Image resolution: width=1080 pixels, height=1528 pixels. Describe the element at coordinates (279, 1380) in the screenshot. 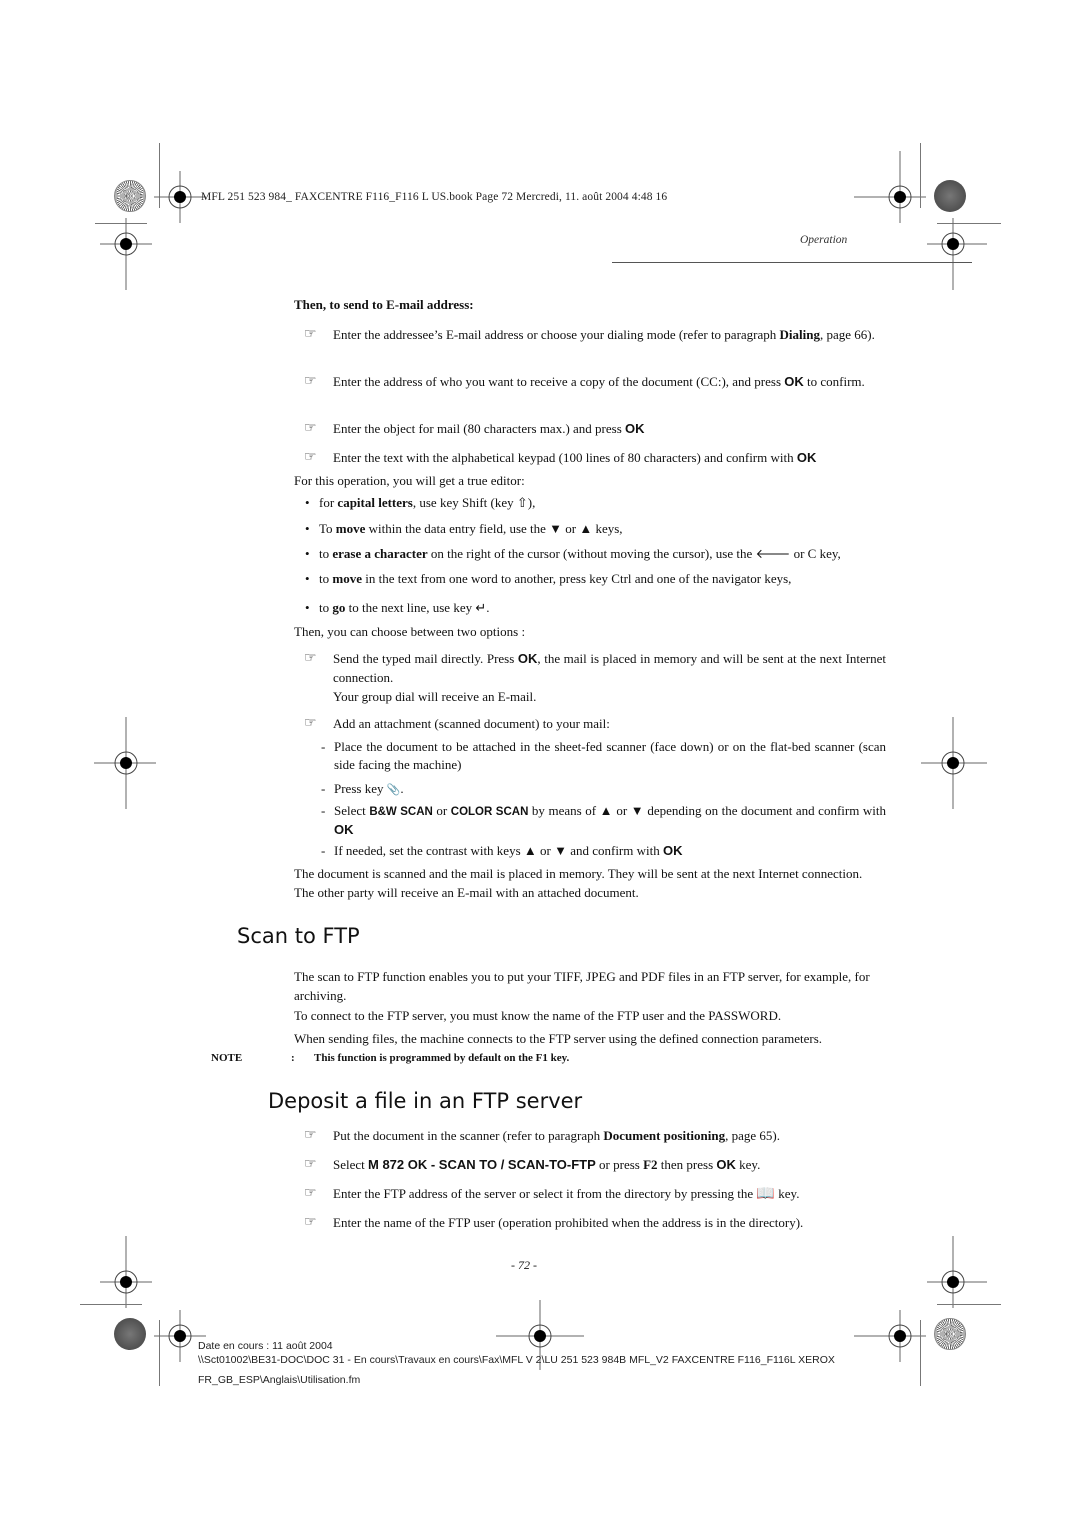

I see `footer-file: FR_GB_ESP\Anglais\Utilisation.fm` at that location.